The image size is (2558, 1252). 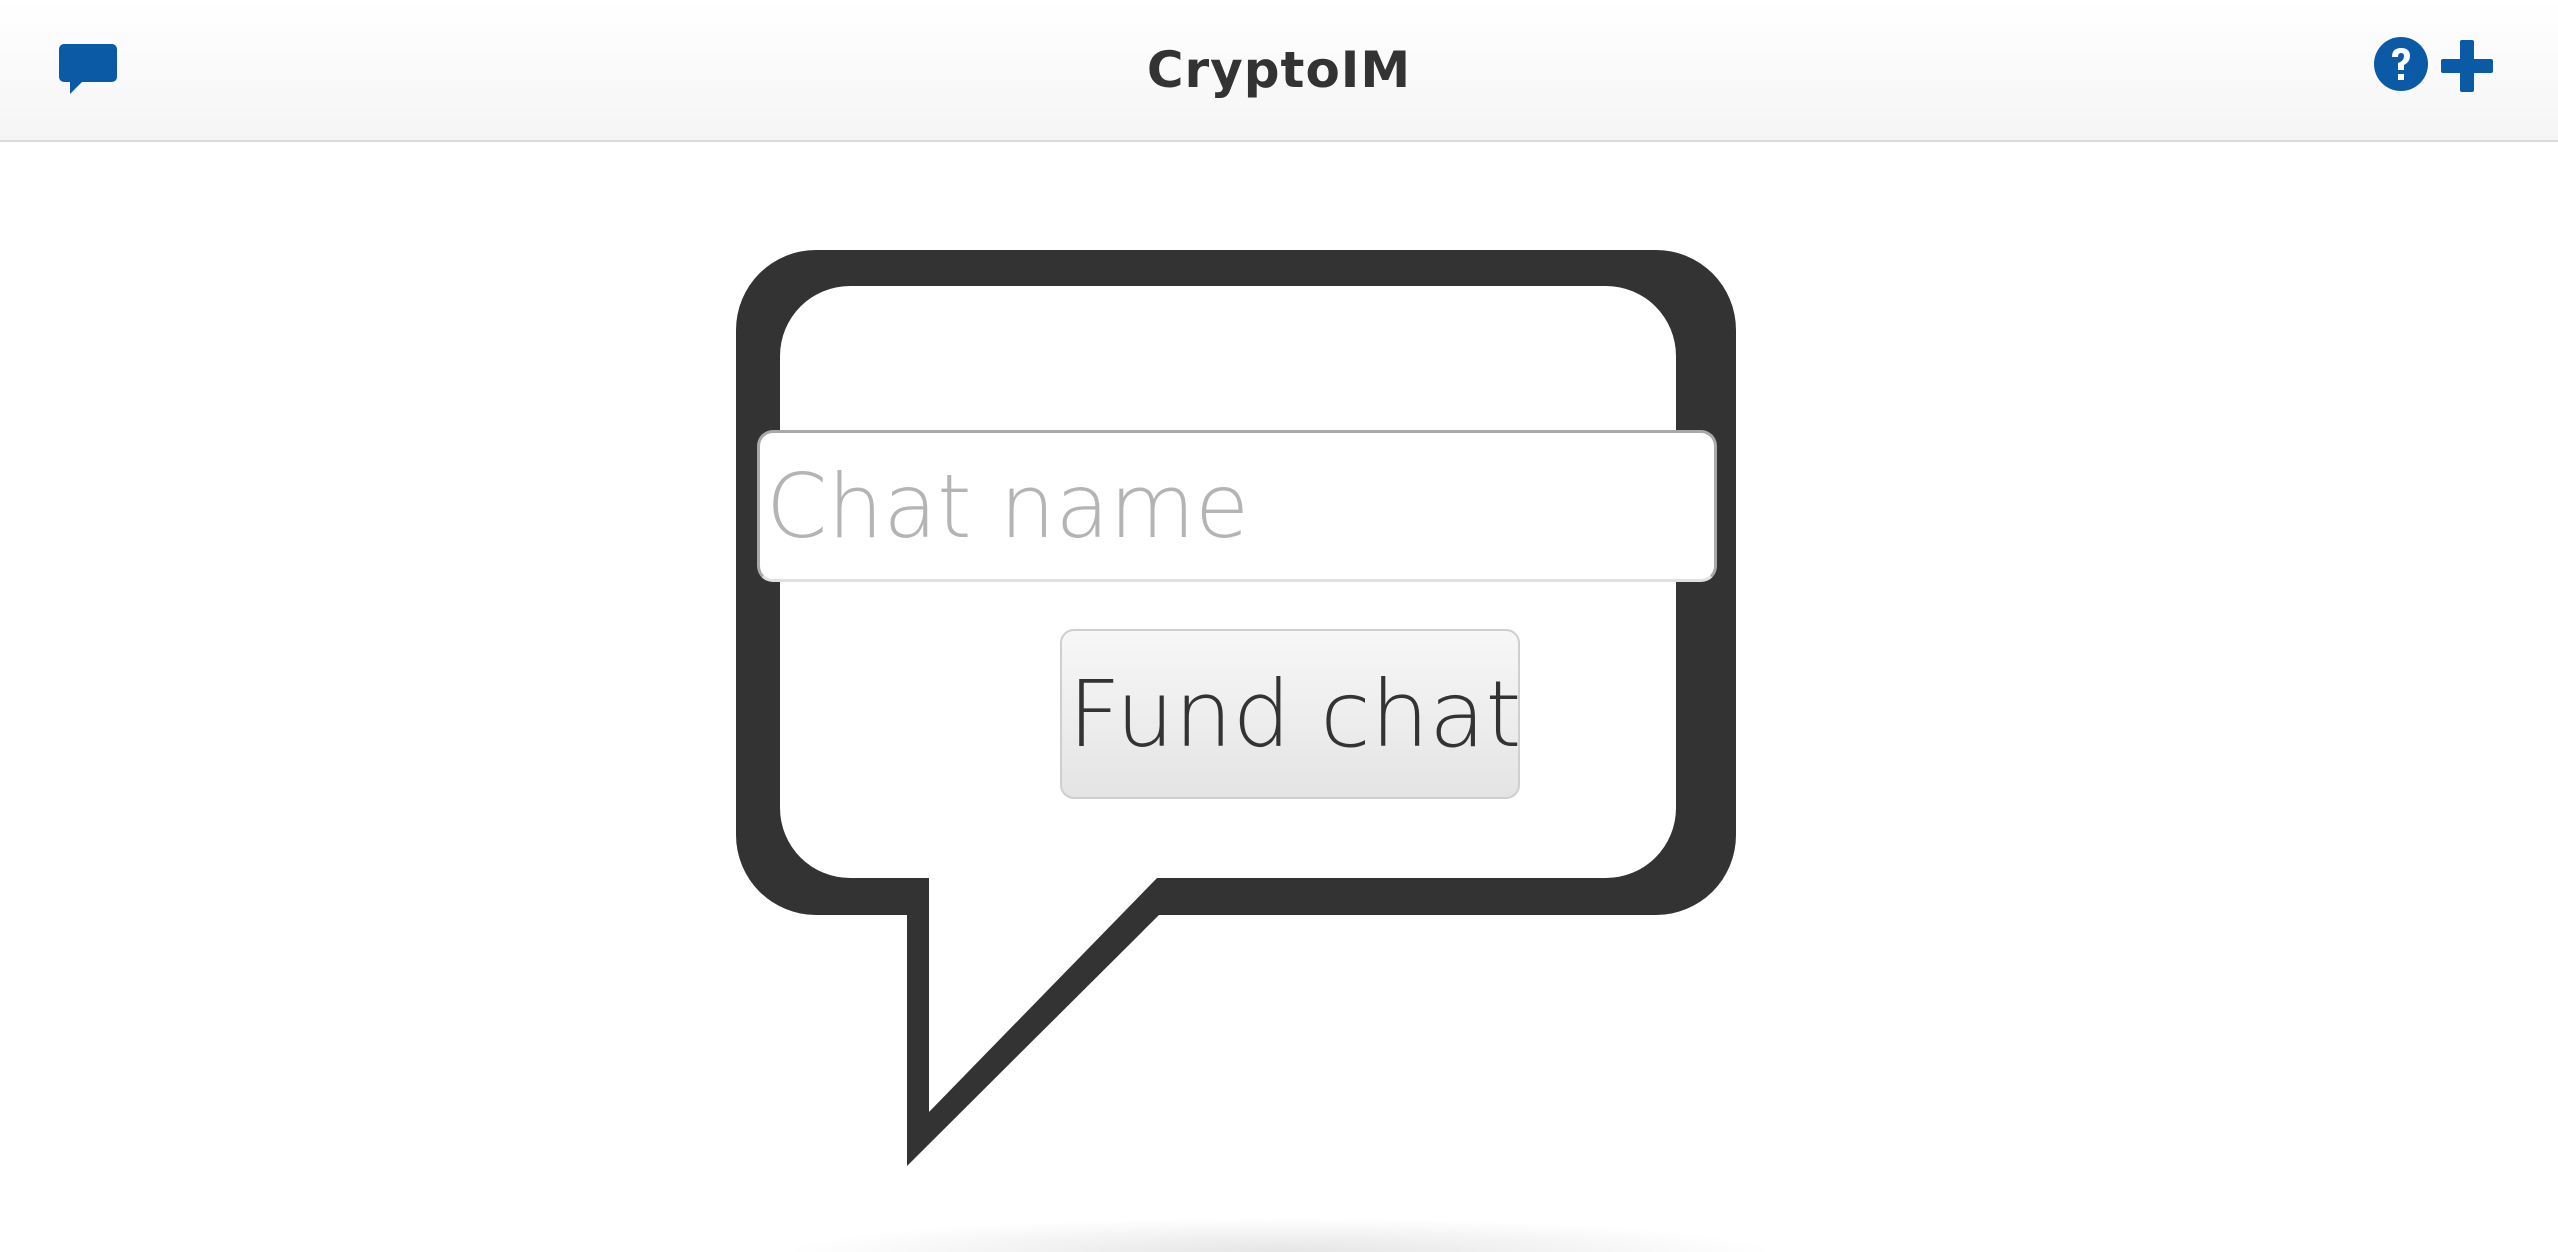 I want to click on app-header: CryptoIM, so click(x=1279, y=71).